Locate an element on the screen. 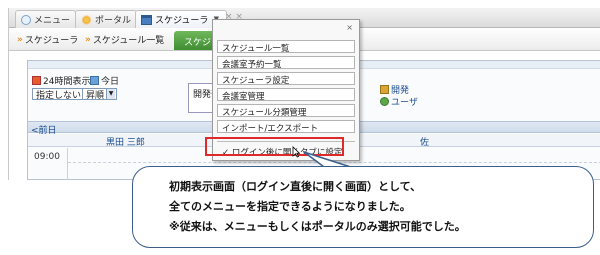 The height and width of the screenshot is (255, 600). callout-line-1: 初期表示画面（ログイン直後に開く画面）として、 is located at coordinates (295, 186).